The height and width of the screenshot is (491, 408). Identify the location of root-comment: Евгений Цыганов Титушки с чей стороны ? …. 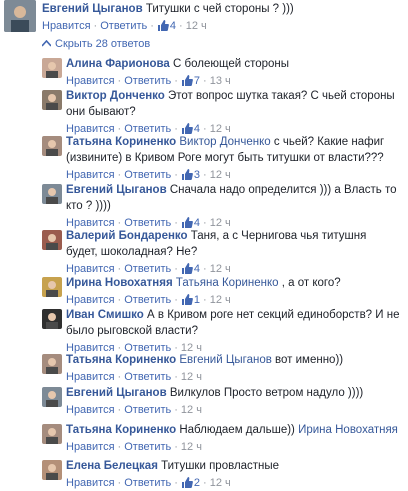
(204, 16).